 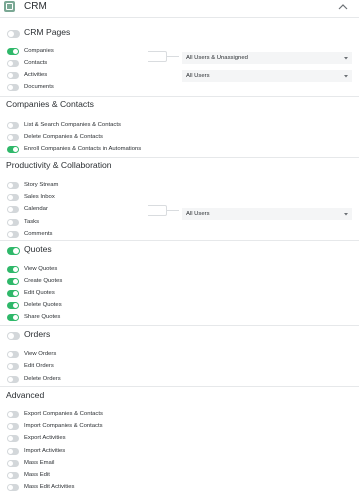 What do you see at coordinates (9, 6) in the screenshot?
I see `crm-app-icon` at bounding box center [9, 6].